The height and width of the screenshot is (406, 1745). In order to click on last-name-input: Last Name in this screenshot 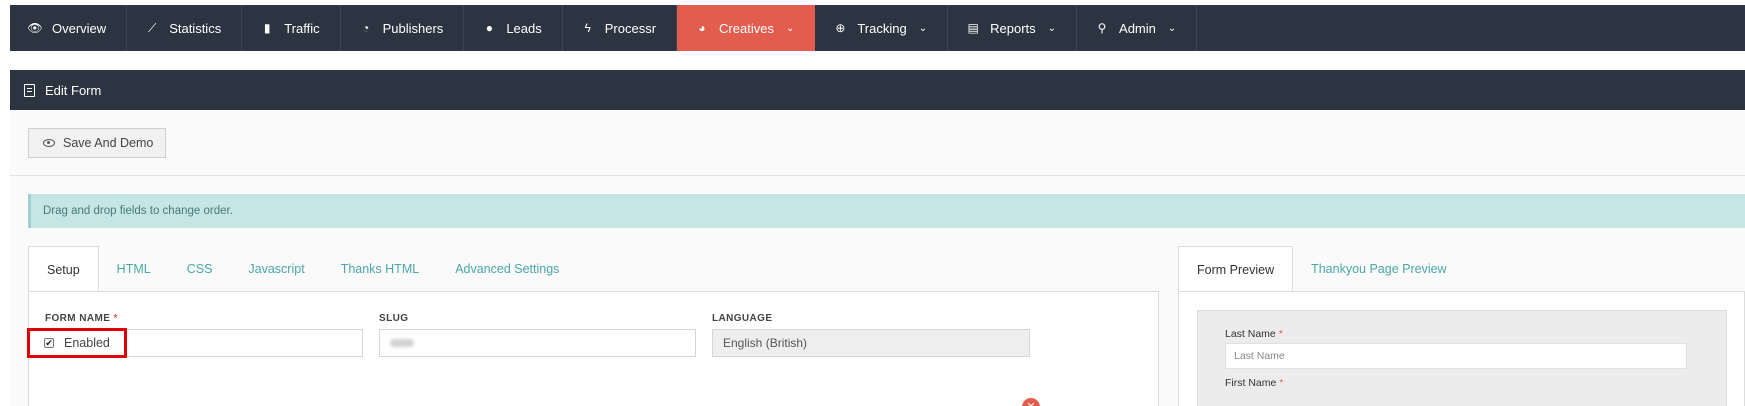, I will do `click(1456, 356)`.